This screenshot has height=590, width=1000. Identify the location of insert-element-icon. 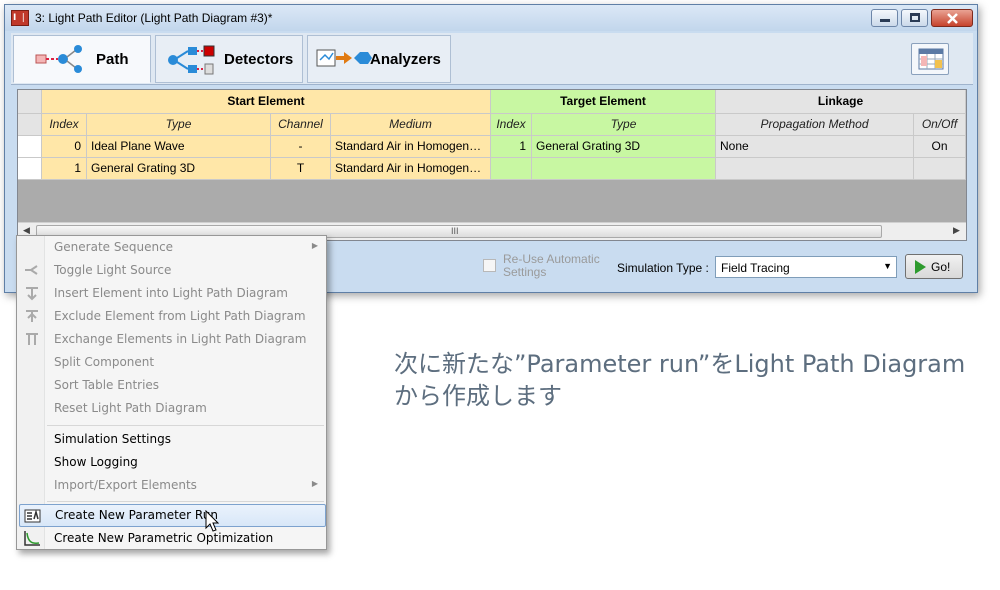
(32, 294).